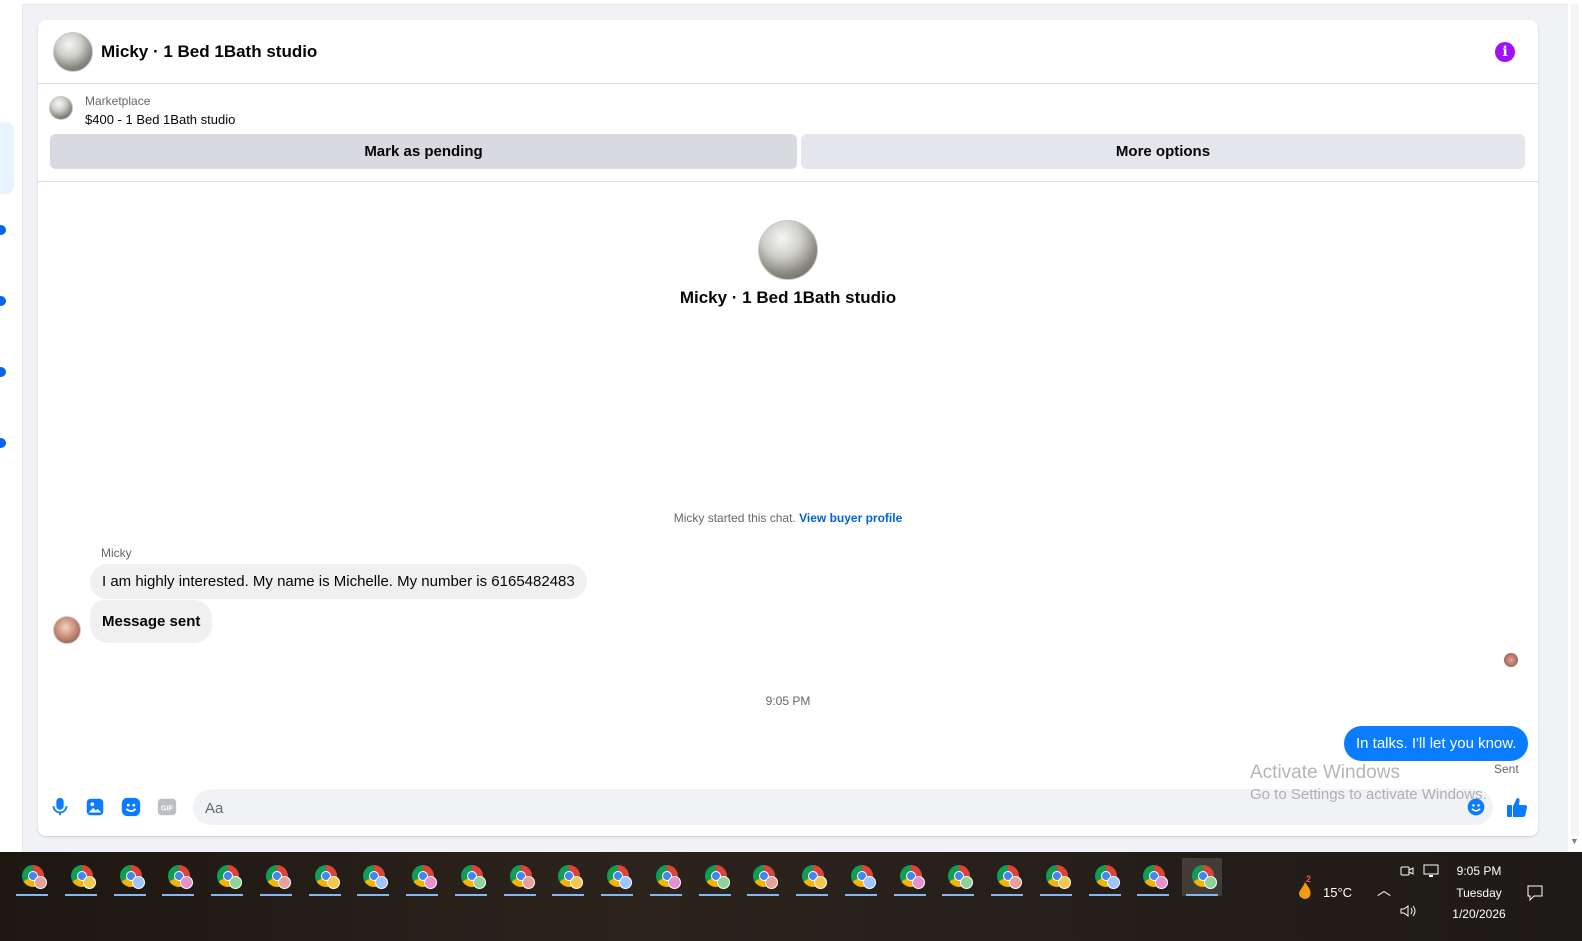  Describe the element at coordinates (60, 807) in the screenshot. I see `microphone-icon` at that location.